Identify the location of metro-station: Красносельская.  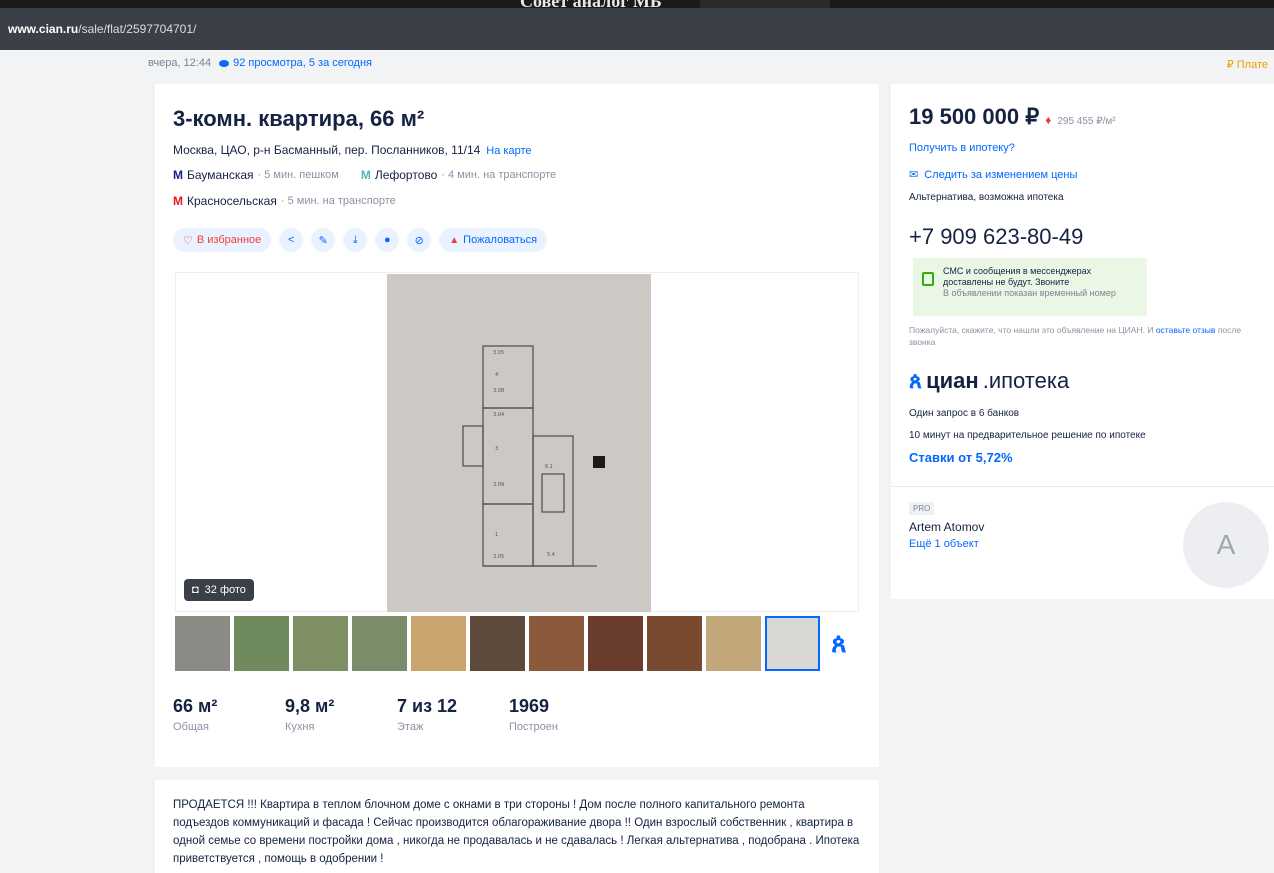
(232, 201).